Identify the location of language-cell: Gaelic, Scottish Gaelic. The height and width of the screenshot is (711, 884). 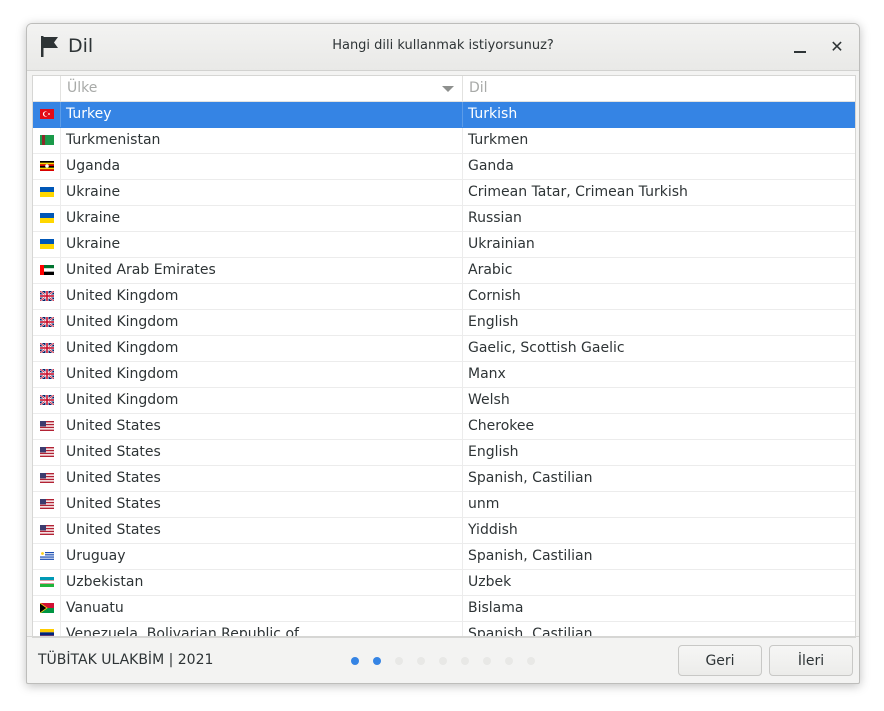
(546, 348).